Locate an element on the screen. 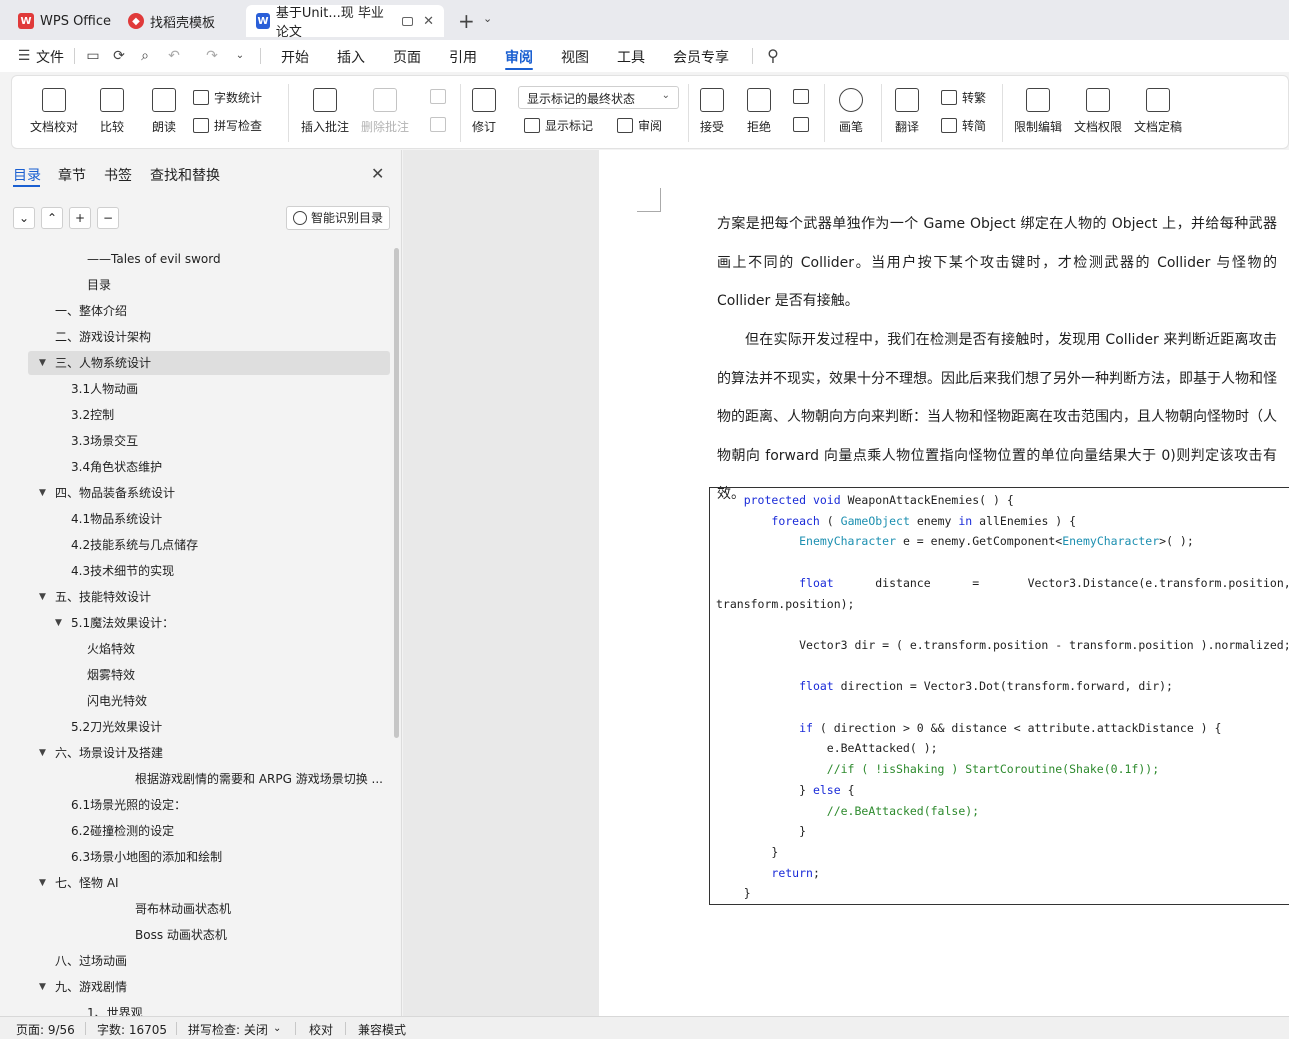 The width and height of the screenshot is (1289, 1039). tab-bookmarks: 书签 is located at coordinates (118, 175).